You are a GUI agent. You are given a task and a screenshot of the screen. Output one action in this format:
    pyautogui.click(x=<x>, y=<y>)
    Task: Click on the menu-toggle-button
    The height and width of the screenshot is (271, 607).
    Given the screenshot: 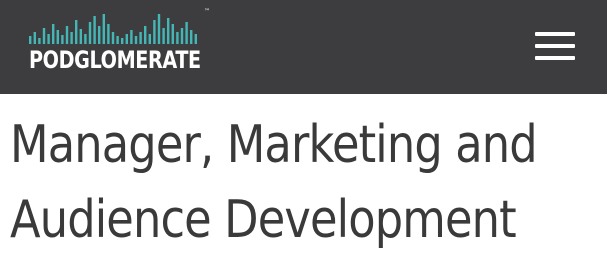 What is the action you would take?
    pyautogui.click(x=555, y=46)
    